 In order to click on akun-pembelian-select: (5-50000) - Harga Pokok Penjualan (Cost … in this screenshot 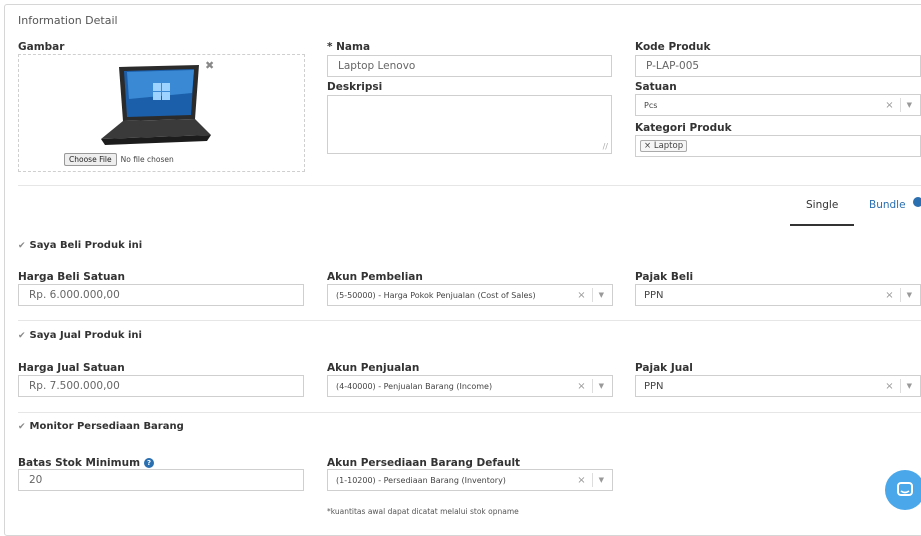, I will do `click(470, 295)`.